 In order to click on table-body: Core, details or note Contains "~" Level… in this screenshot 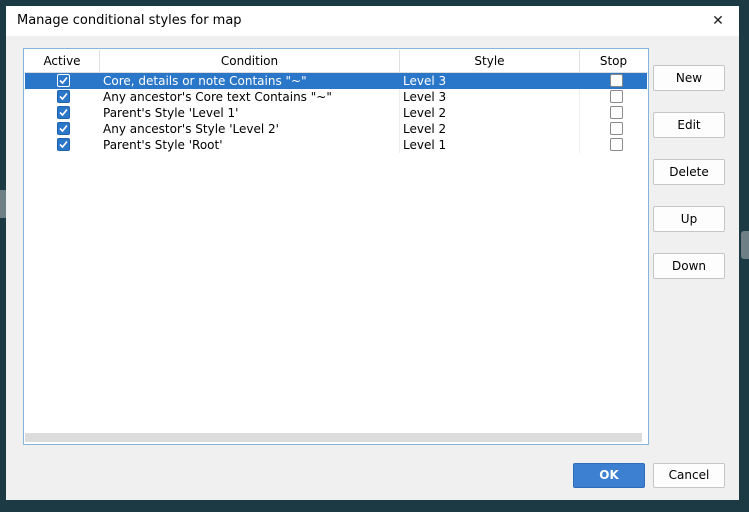, I will do `click(336, 113)`.